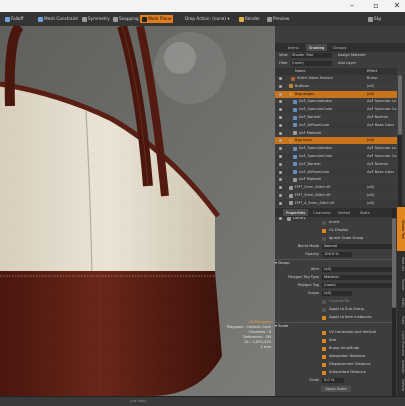  Describe the element at coordinates (311, 55) in the screenshot. I see `view-select: Shader Tree` at that location.